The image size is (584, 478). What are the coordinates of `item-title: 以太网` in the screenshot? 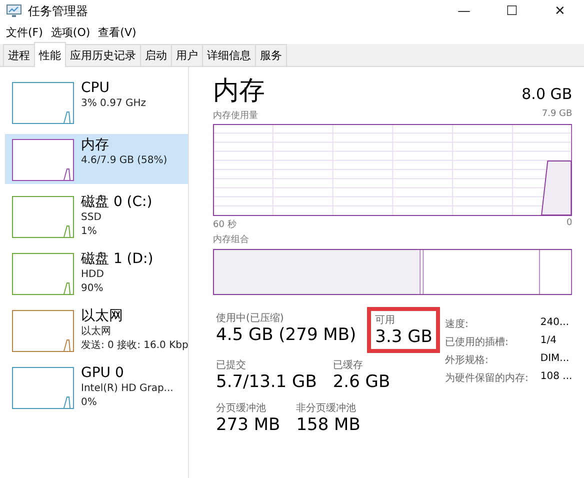 It's located at (102, 316).